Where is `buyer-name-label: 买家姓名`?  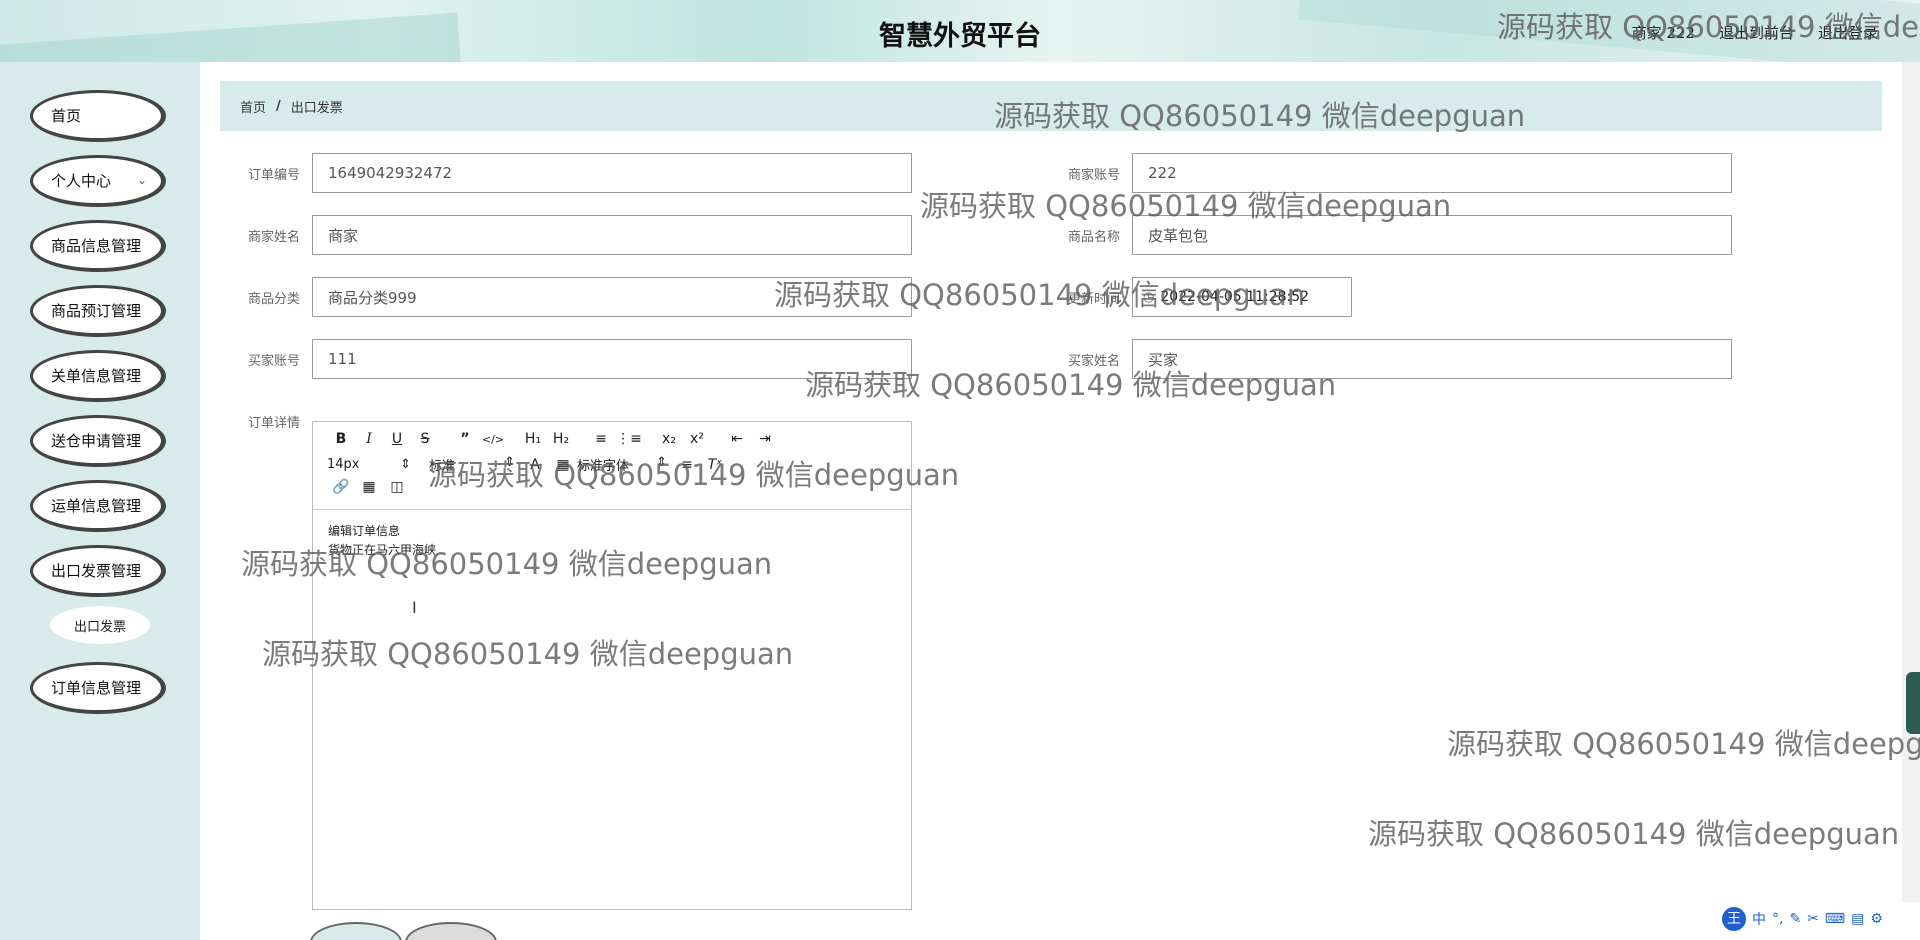 buyer-name-label: 买家姓名 is located at coordinates (1093, 361).